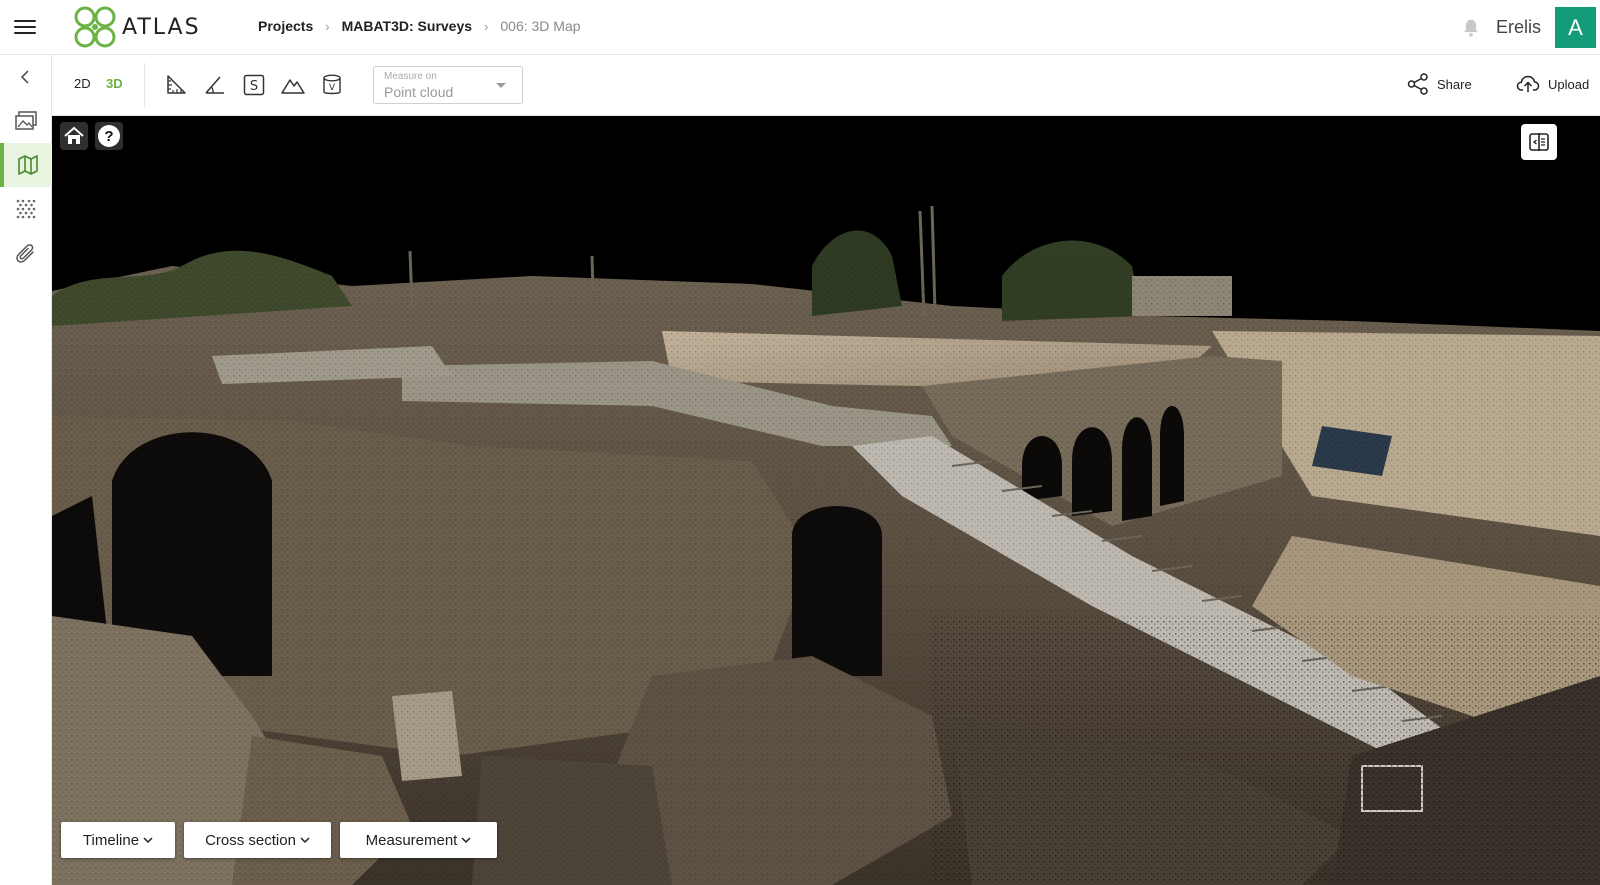 This screenshot has width=1600, height=885. What do you see at coordinates (250, 840) in the screenshot?
I see `cross-section-label: Cross section` at bounding box center [250, 840].